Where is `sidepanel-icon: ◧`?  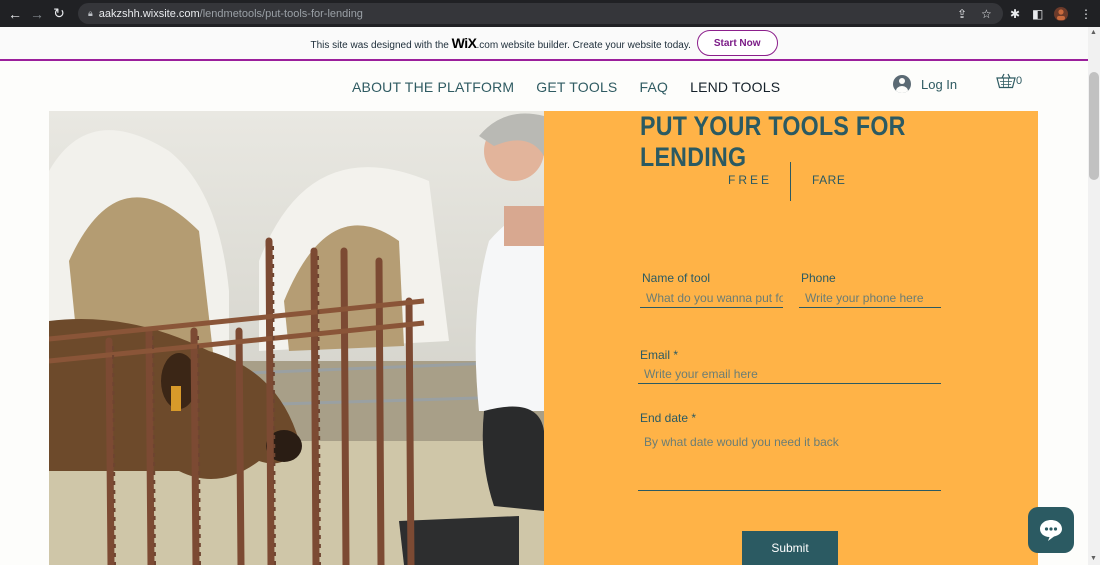
sidepanel-icon: ◧ is located at coordinates (1037, 13).